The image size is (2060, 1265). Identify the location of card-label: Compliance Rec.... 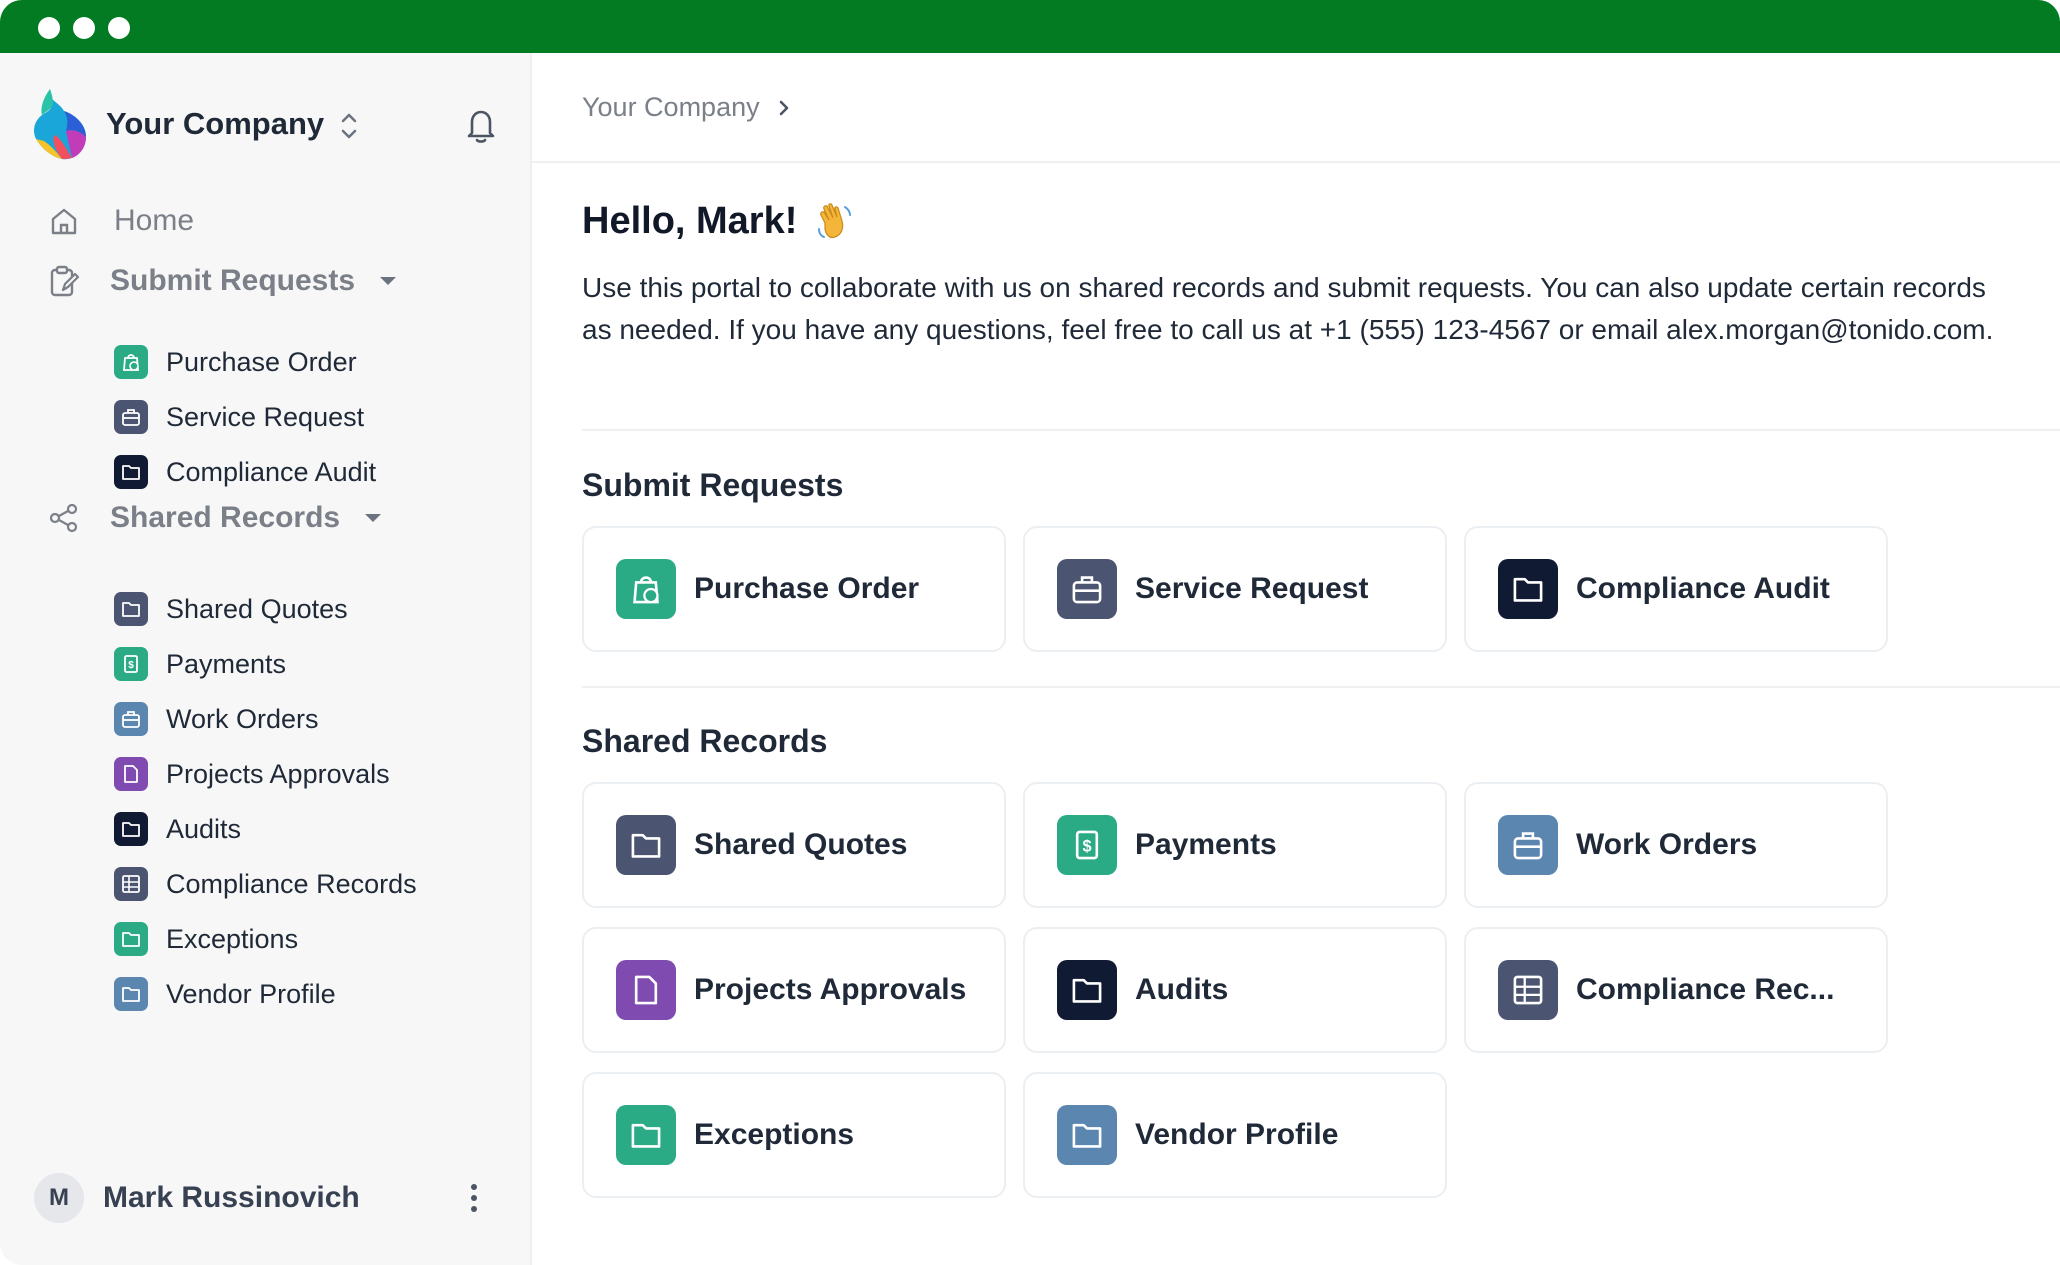
(1705, 989).